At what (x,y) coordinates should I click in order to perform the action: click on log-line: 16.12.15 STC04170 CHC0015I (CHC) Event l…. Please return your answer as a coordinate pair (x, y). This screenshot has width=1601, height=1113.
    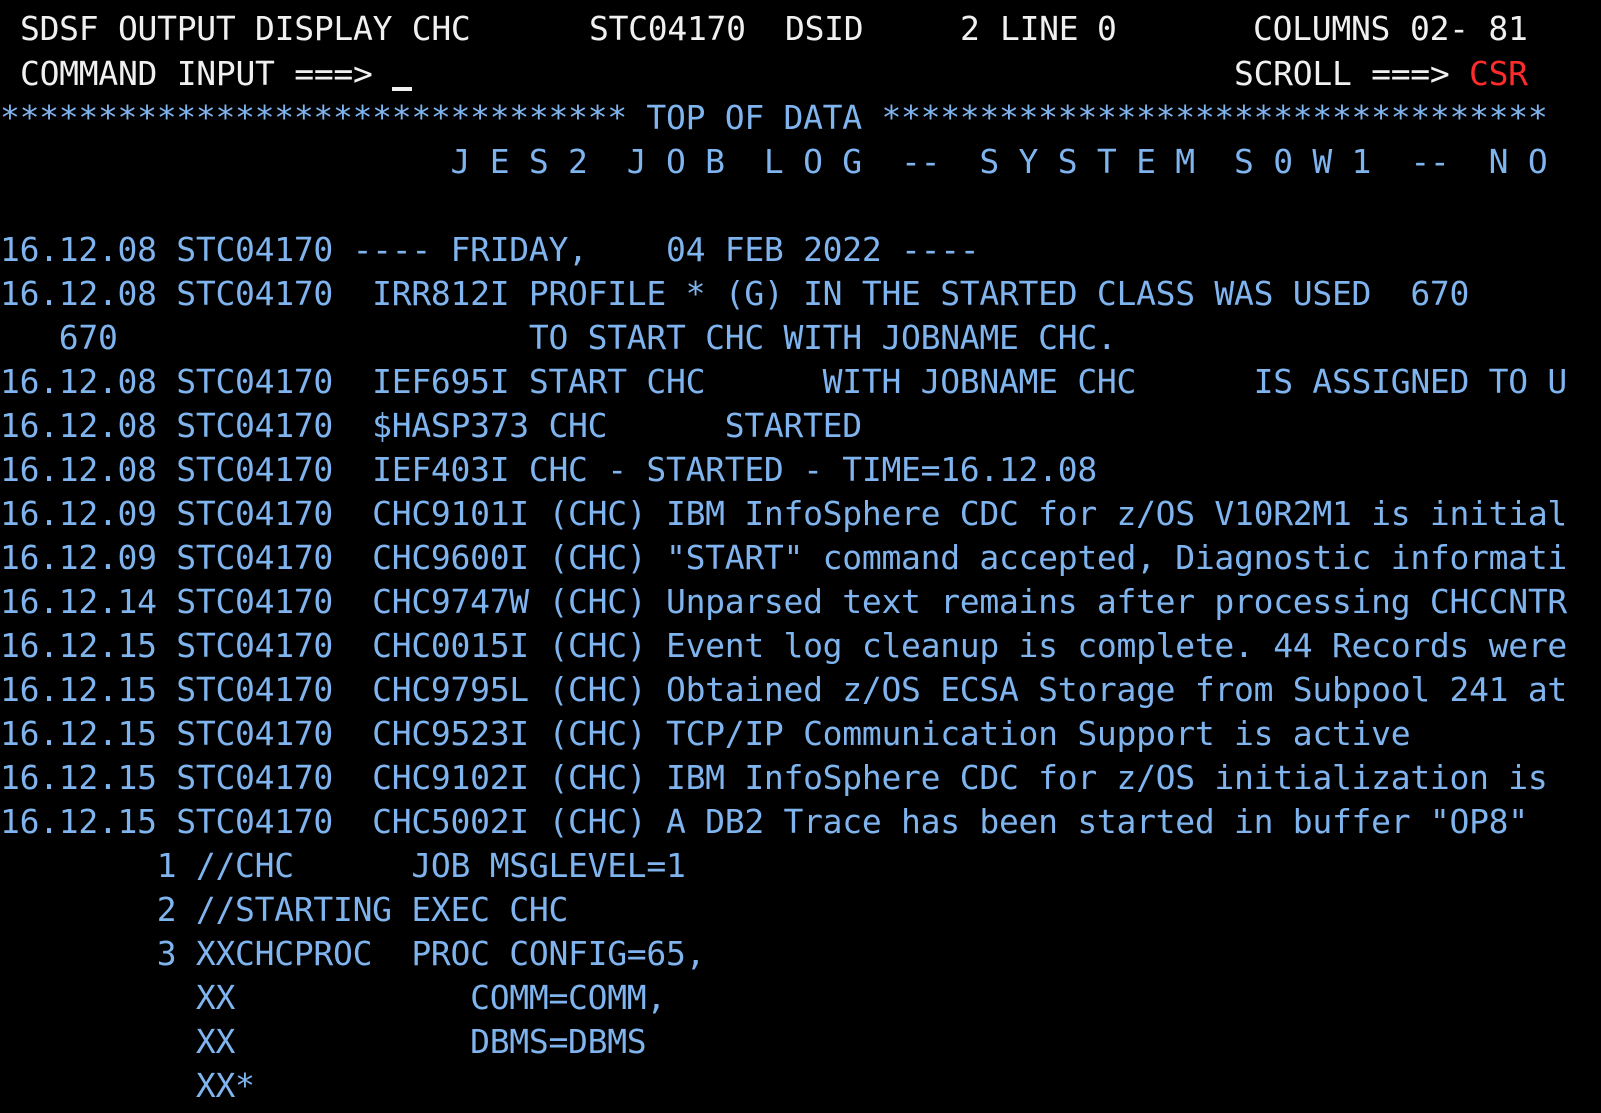
    Looking at the image, I should click on (784, 645).